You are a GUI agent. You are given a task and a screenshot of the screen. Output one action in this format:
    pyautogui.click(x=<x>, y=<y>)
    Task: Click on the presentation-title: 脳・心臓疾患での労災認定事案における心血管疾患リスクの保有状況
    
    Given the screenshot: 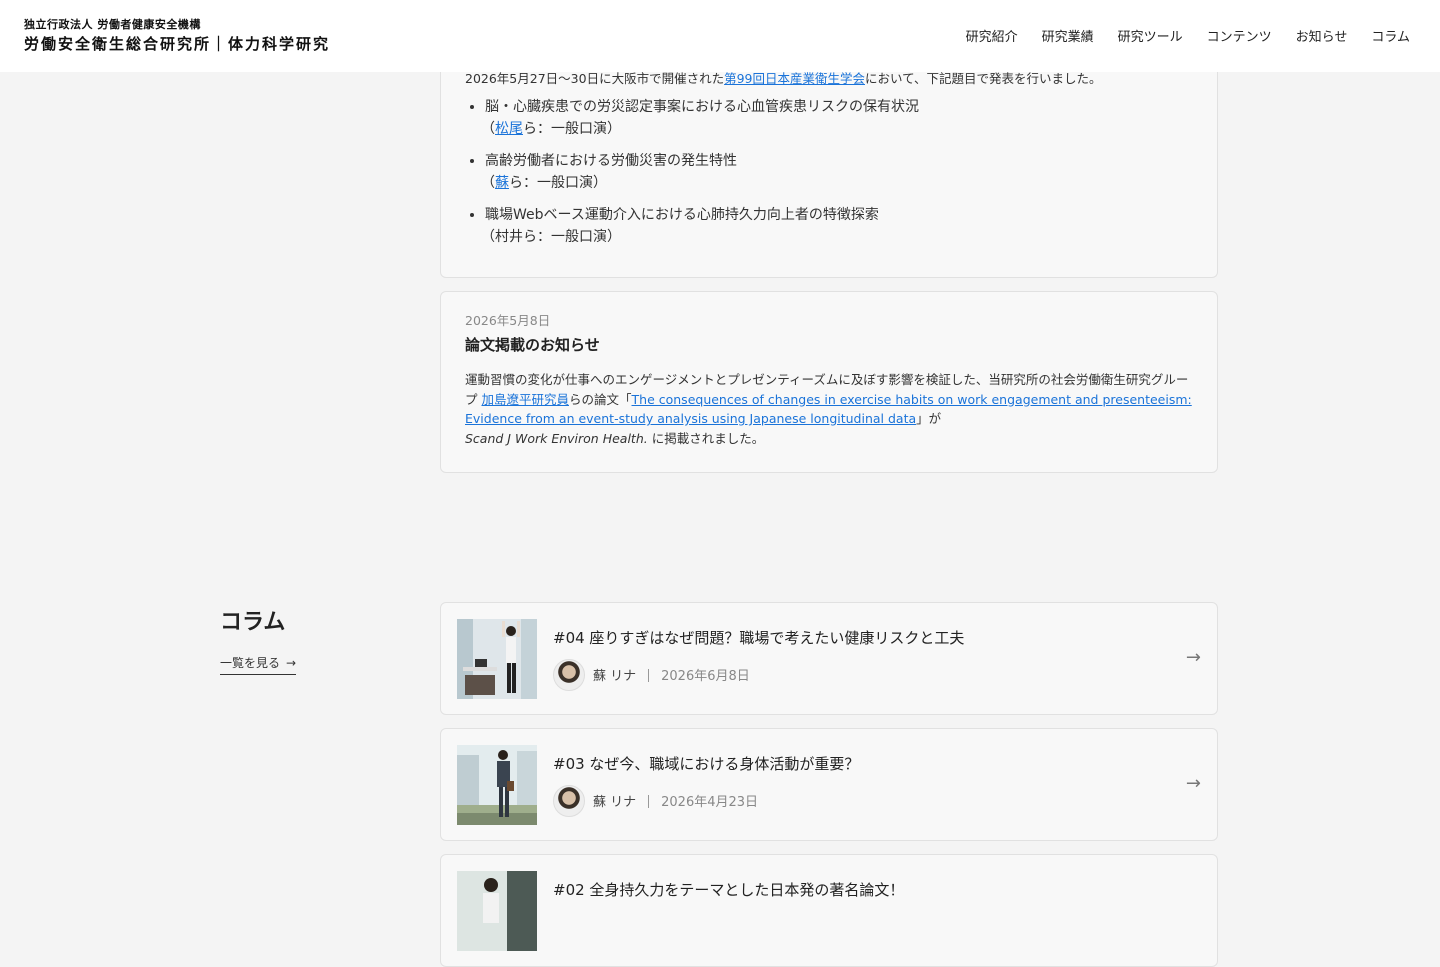 What is the action you would take?
    pyautogui.click(x=702, y=107)
    